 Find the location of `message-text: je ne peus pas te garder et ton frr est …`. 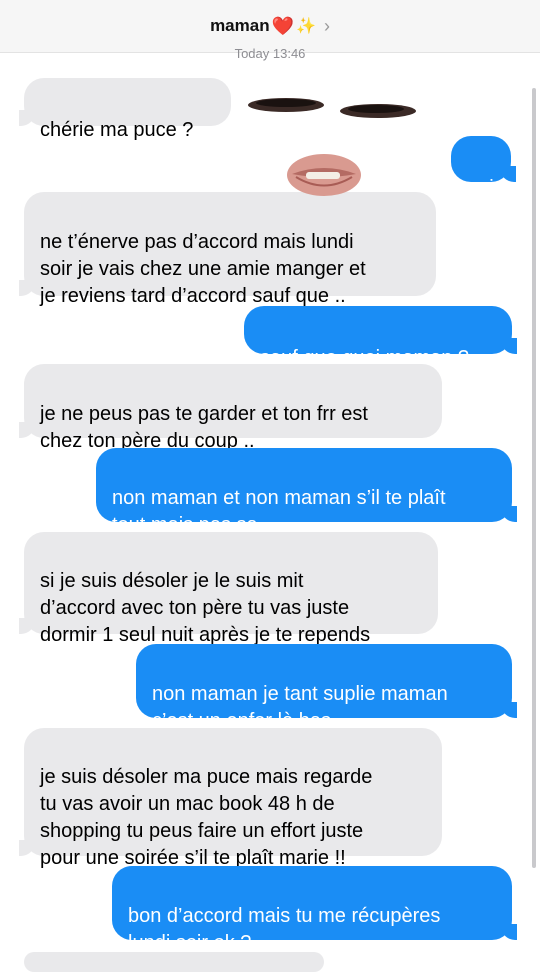

message-text: je ne peus pas te garder et ton frr est … is located at coordinates (204, 427).